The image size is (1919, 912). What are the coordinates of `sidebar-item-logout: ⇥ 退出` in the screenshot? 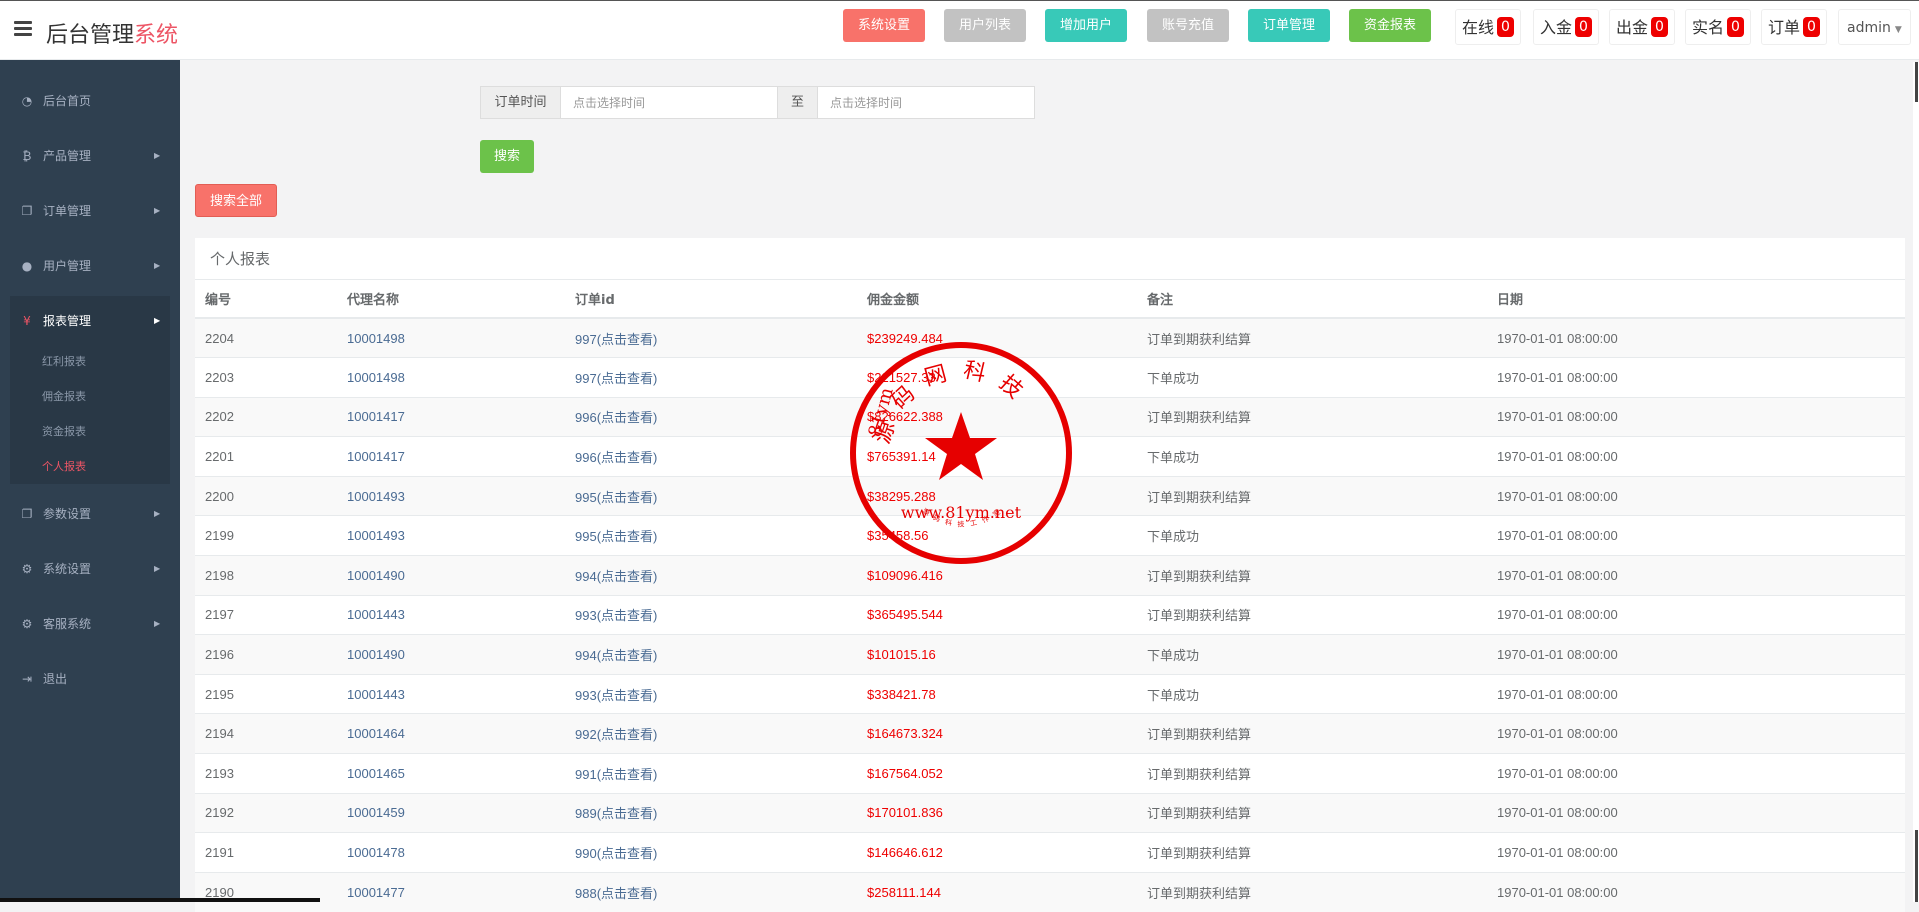 It's located at (90, 679).